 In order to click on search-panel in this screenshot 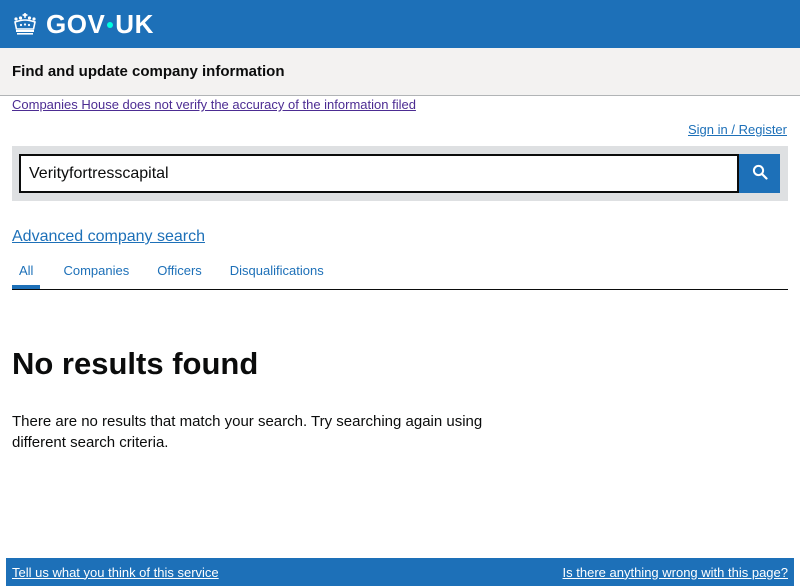, I will do `click(400, 173)`.